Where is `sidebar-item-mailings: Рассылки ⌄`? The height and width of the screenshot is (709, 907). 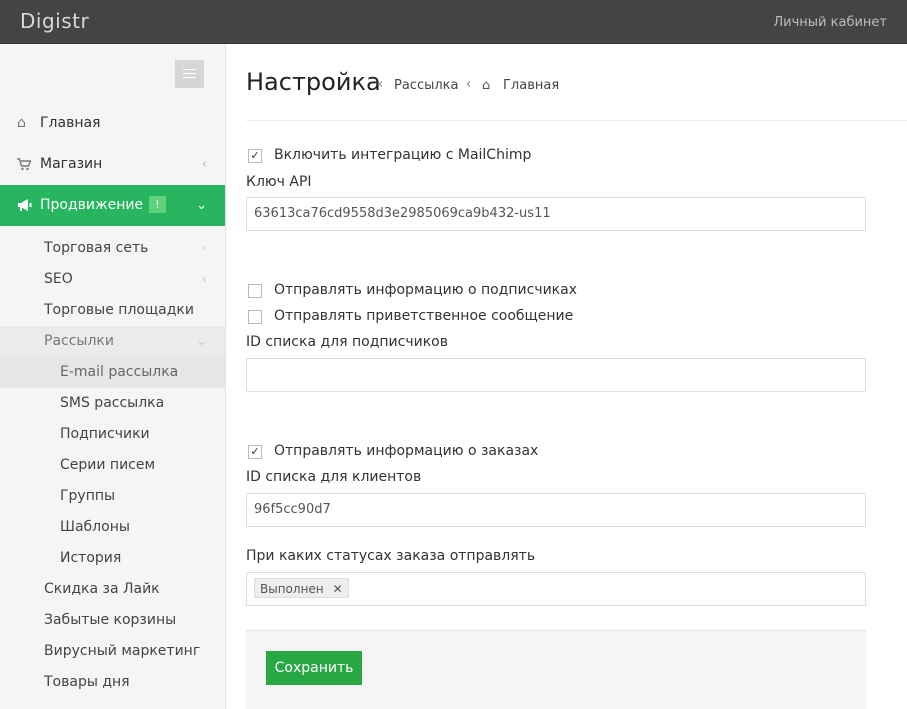
sidebar-item-mailings: Рассылки ⌄ is located at coordinates (112, 341).